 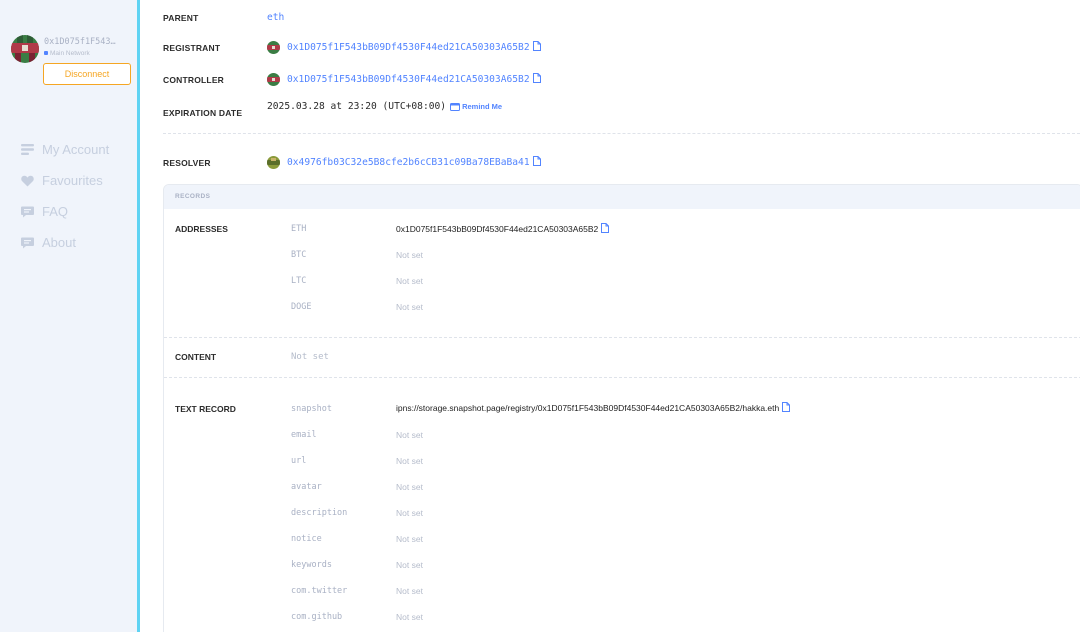 What do you see at coordinates (409, 255) in the screenshot?
I see `record-value-btc: Not set` at bounding box center [409, 255].